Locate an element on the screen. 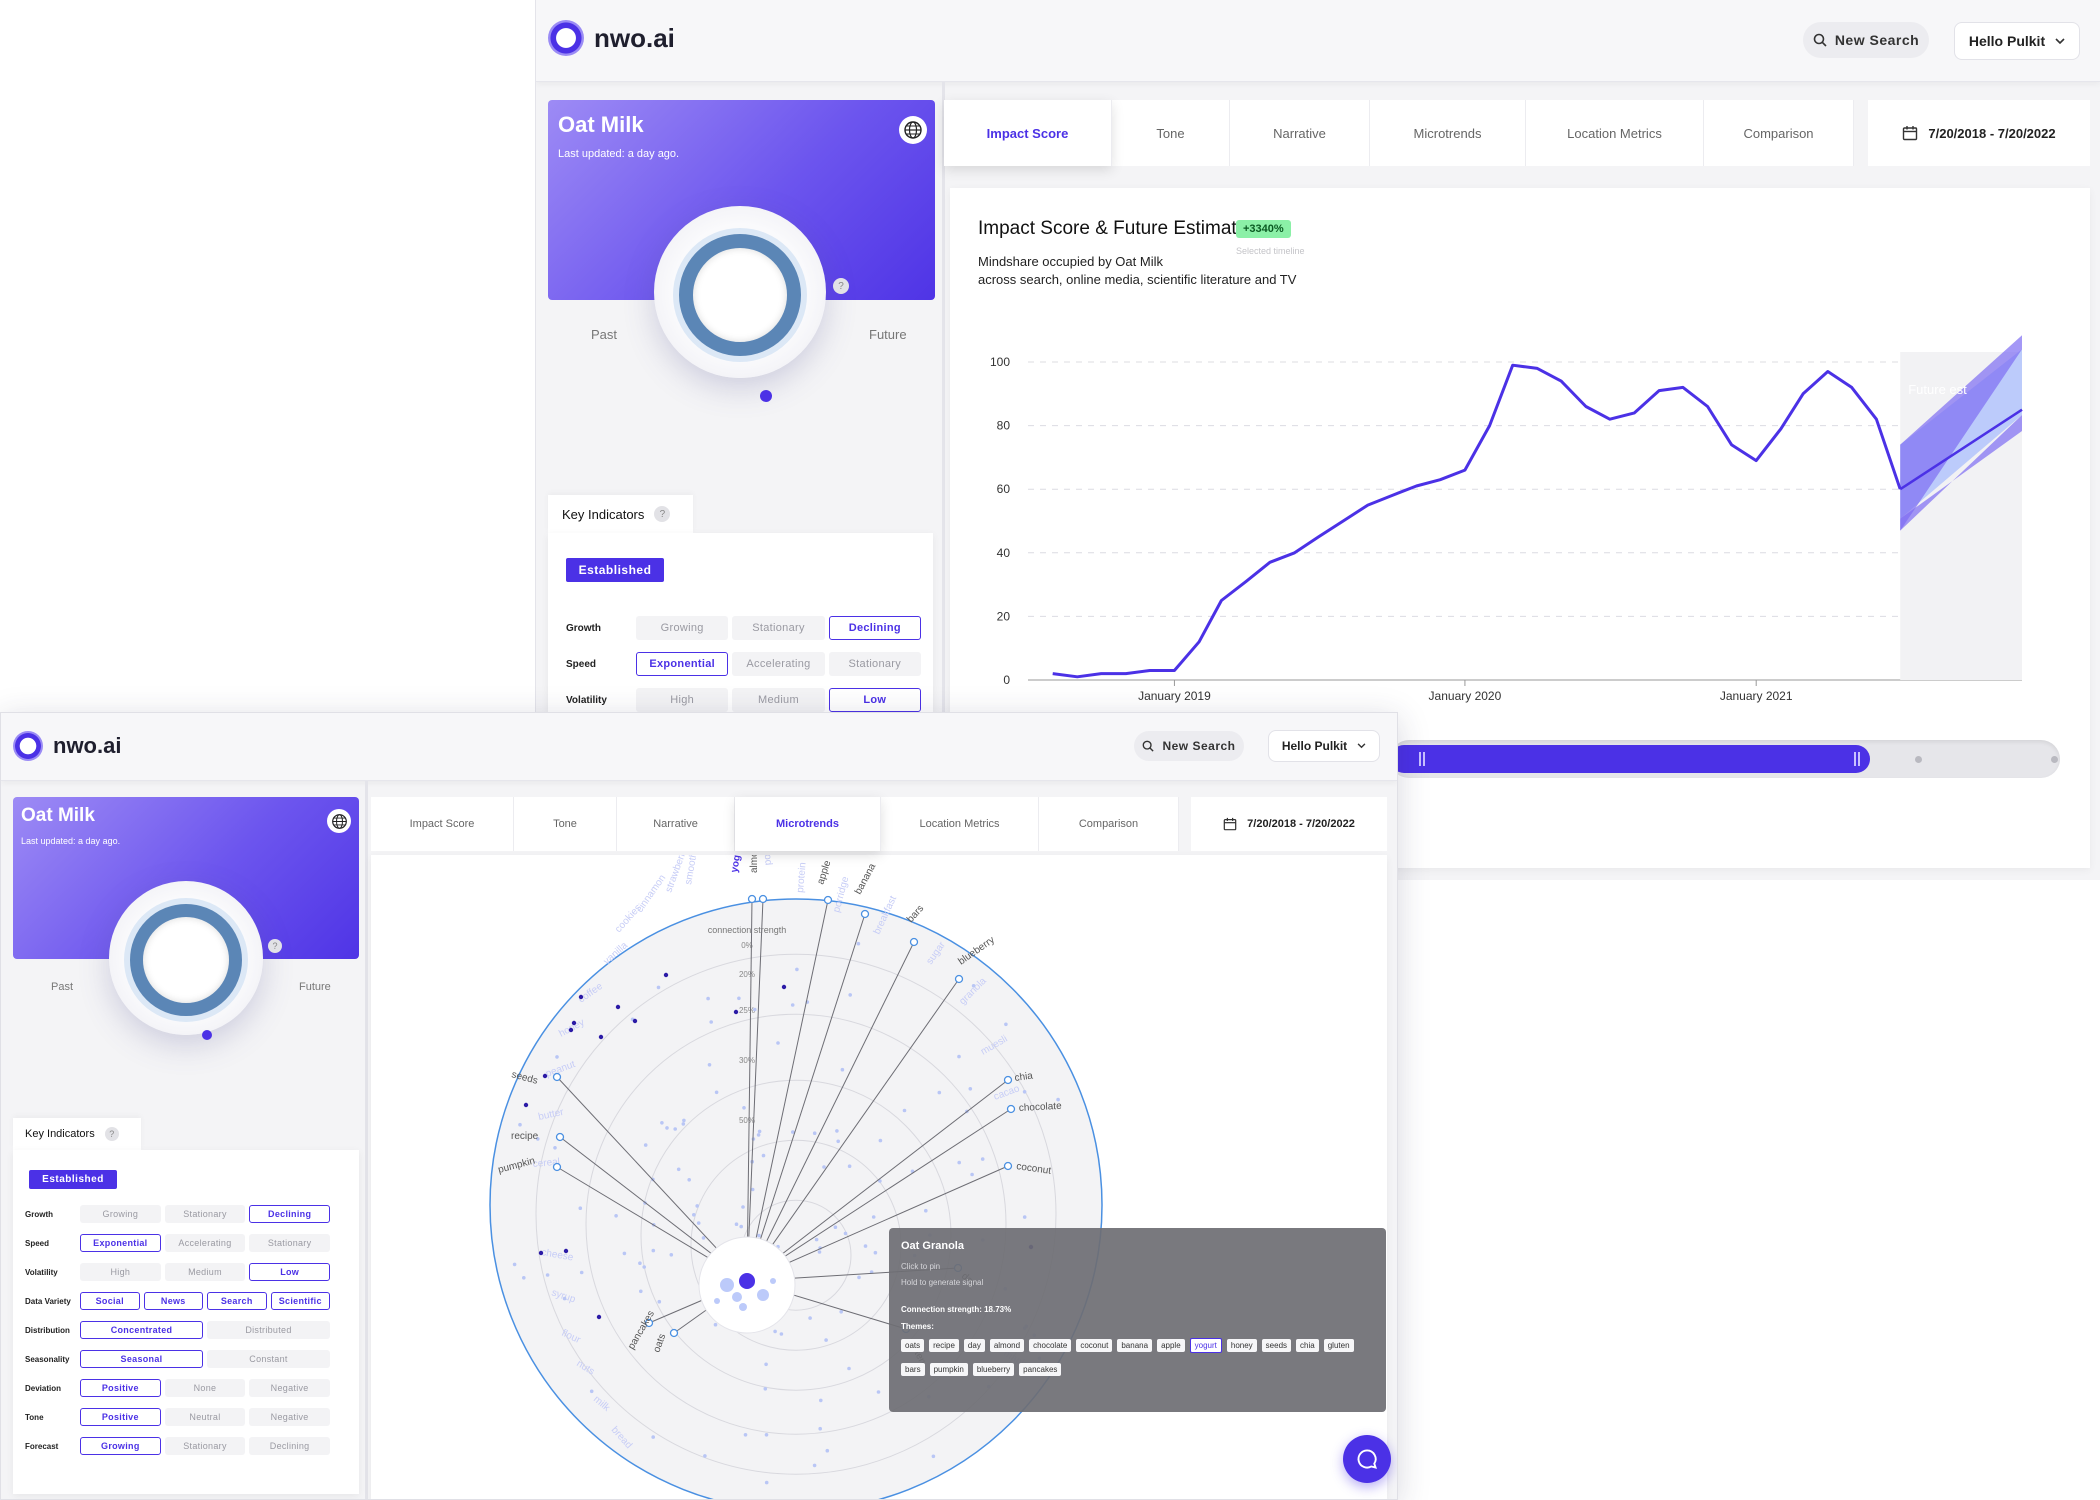 The image size is (2100, 1500). theme-label-banana: banana is located at coordinates (866, 878).